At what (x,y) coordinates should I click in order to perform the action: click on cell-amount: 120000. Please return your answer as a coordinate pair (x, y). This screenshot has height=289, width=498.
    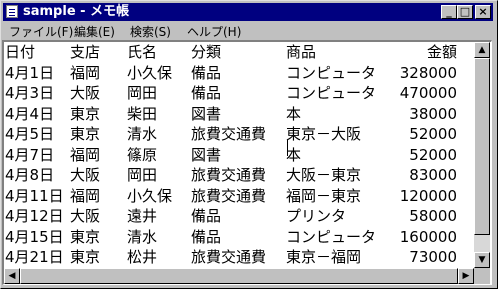
    Looking at the image, I should click on (428, 195).